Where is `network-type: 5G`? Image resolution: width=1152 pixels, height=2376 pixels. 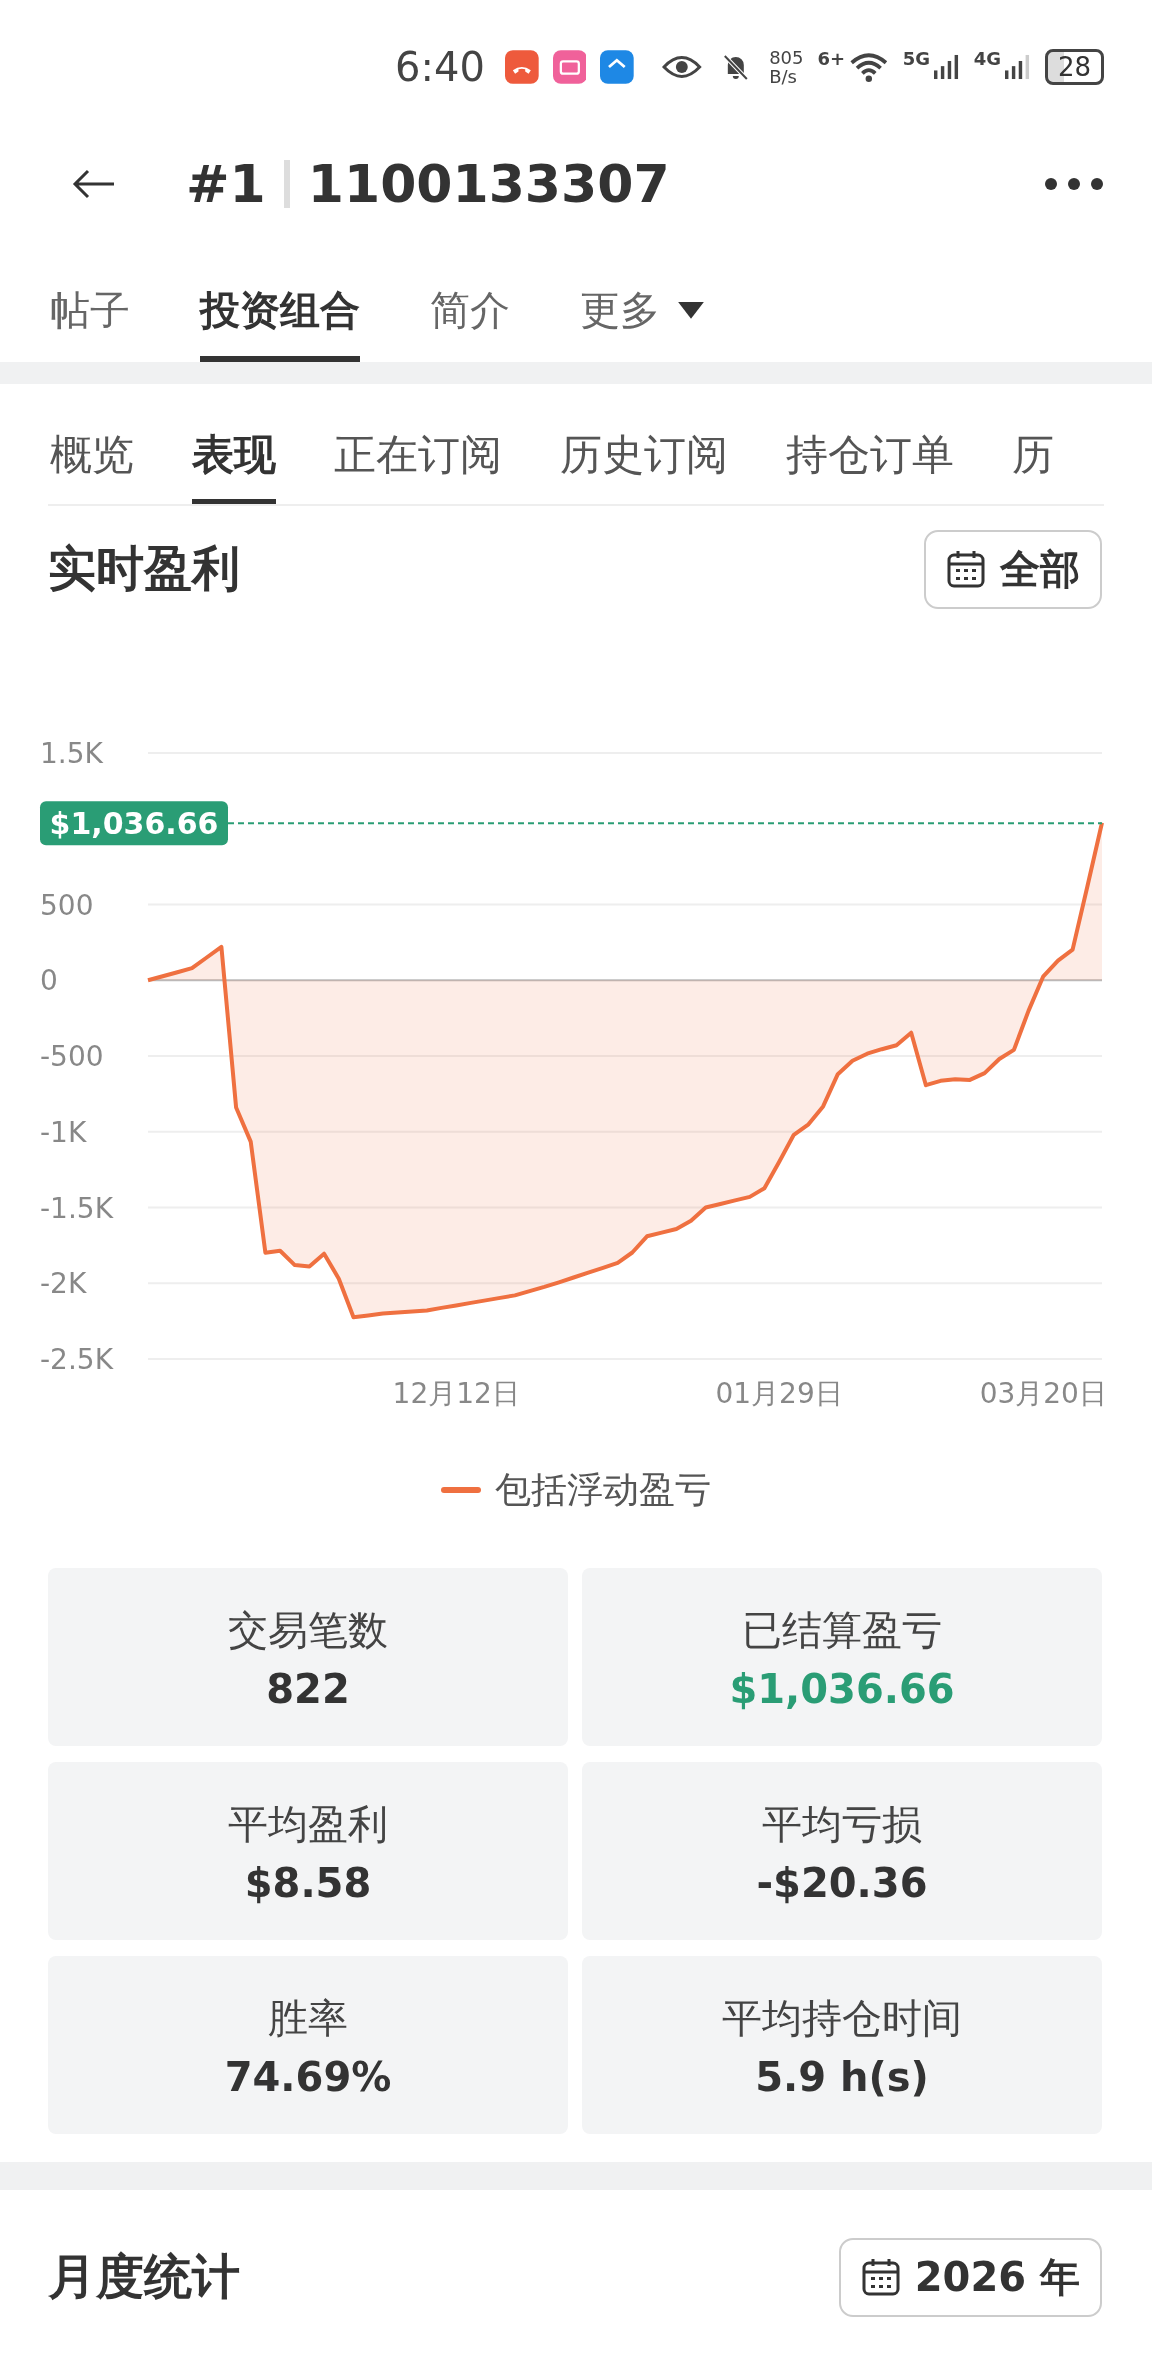 network-type: 5G is located at coordinates (916, 58).